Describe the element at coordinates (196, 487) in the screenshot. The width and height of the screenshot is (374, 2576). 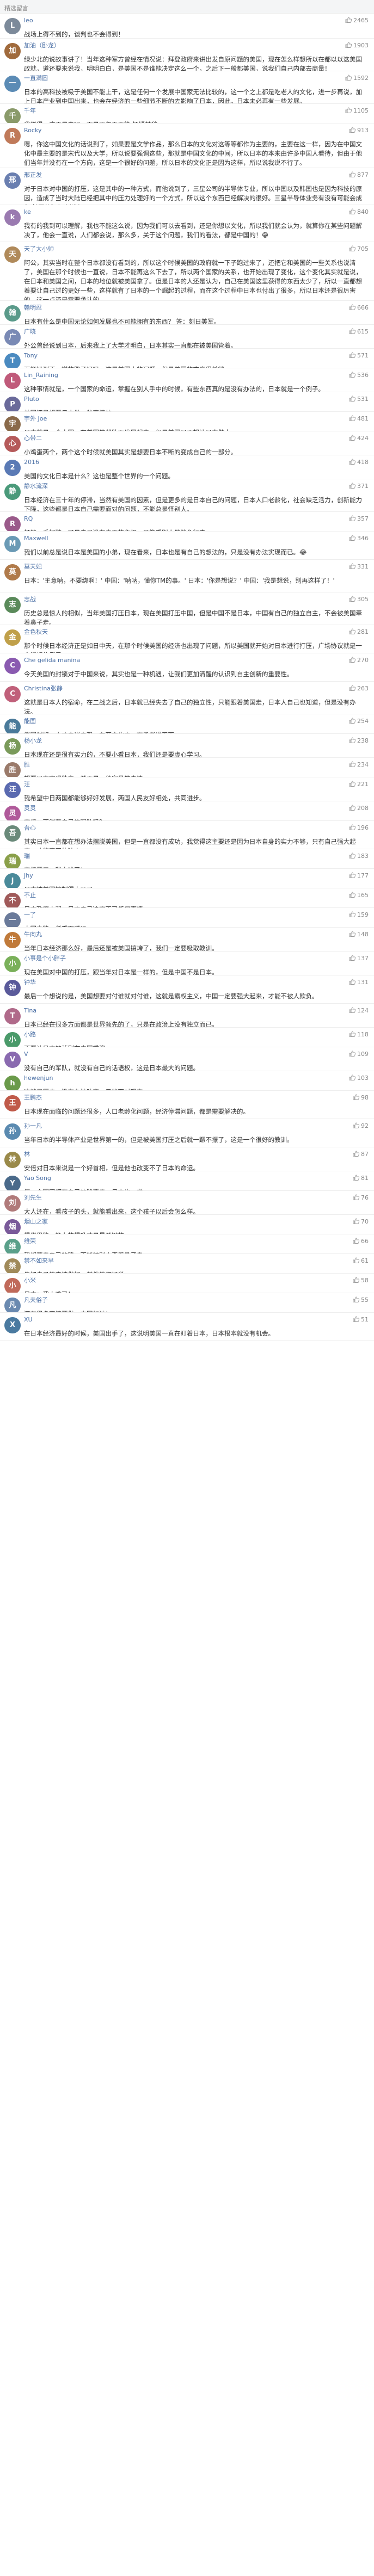
I see `user-name: 静水流深` at that location.